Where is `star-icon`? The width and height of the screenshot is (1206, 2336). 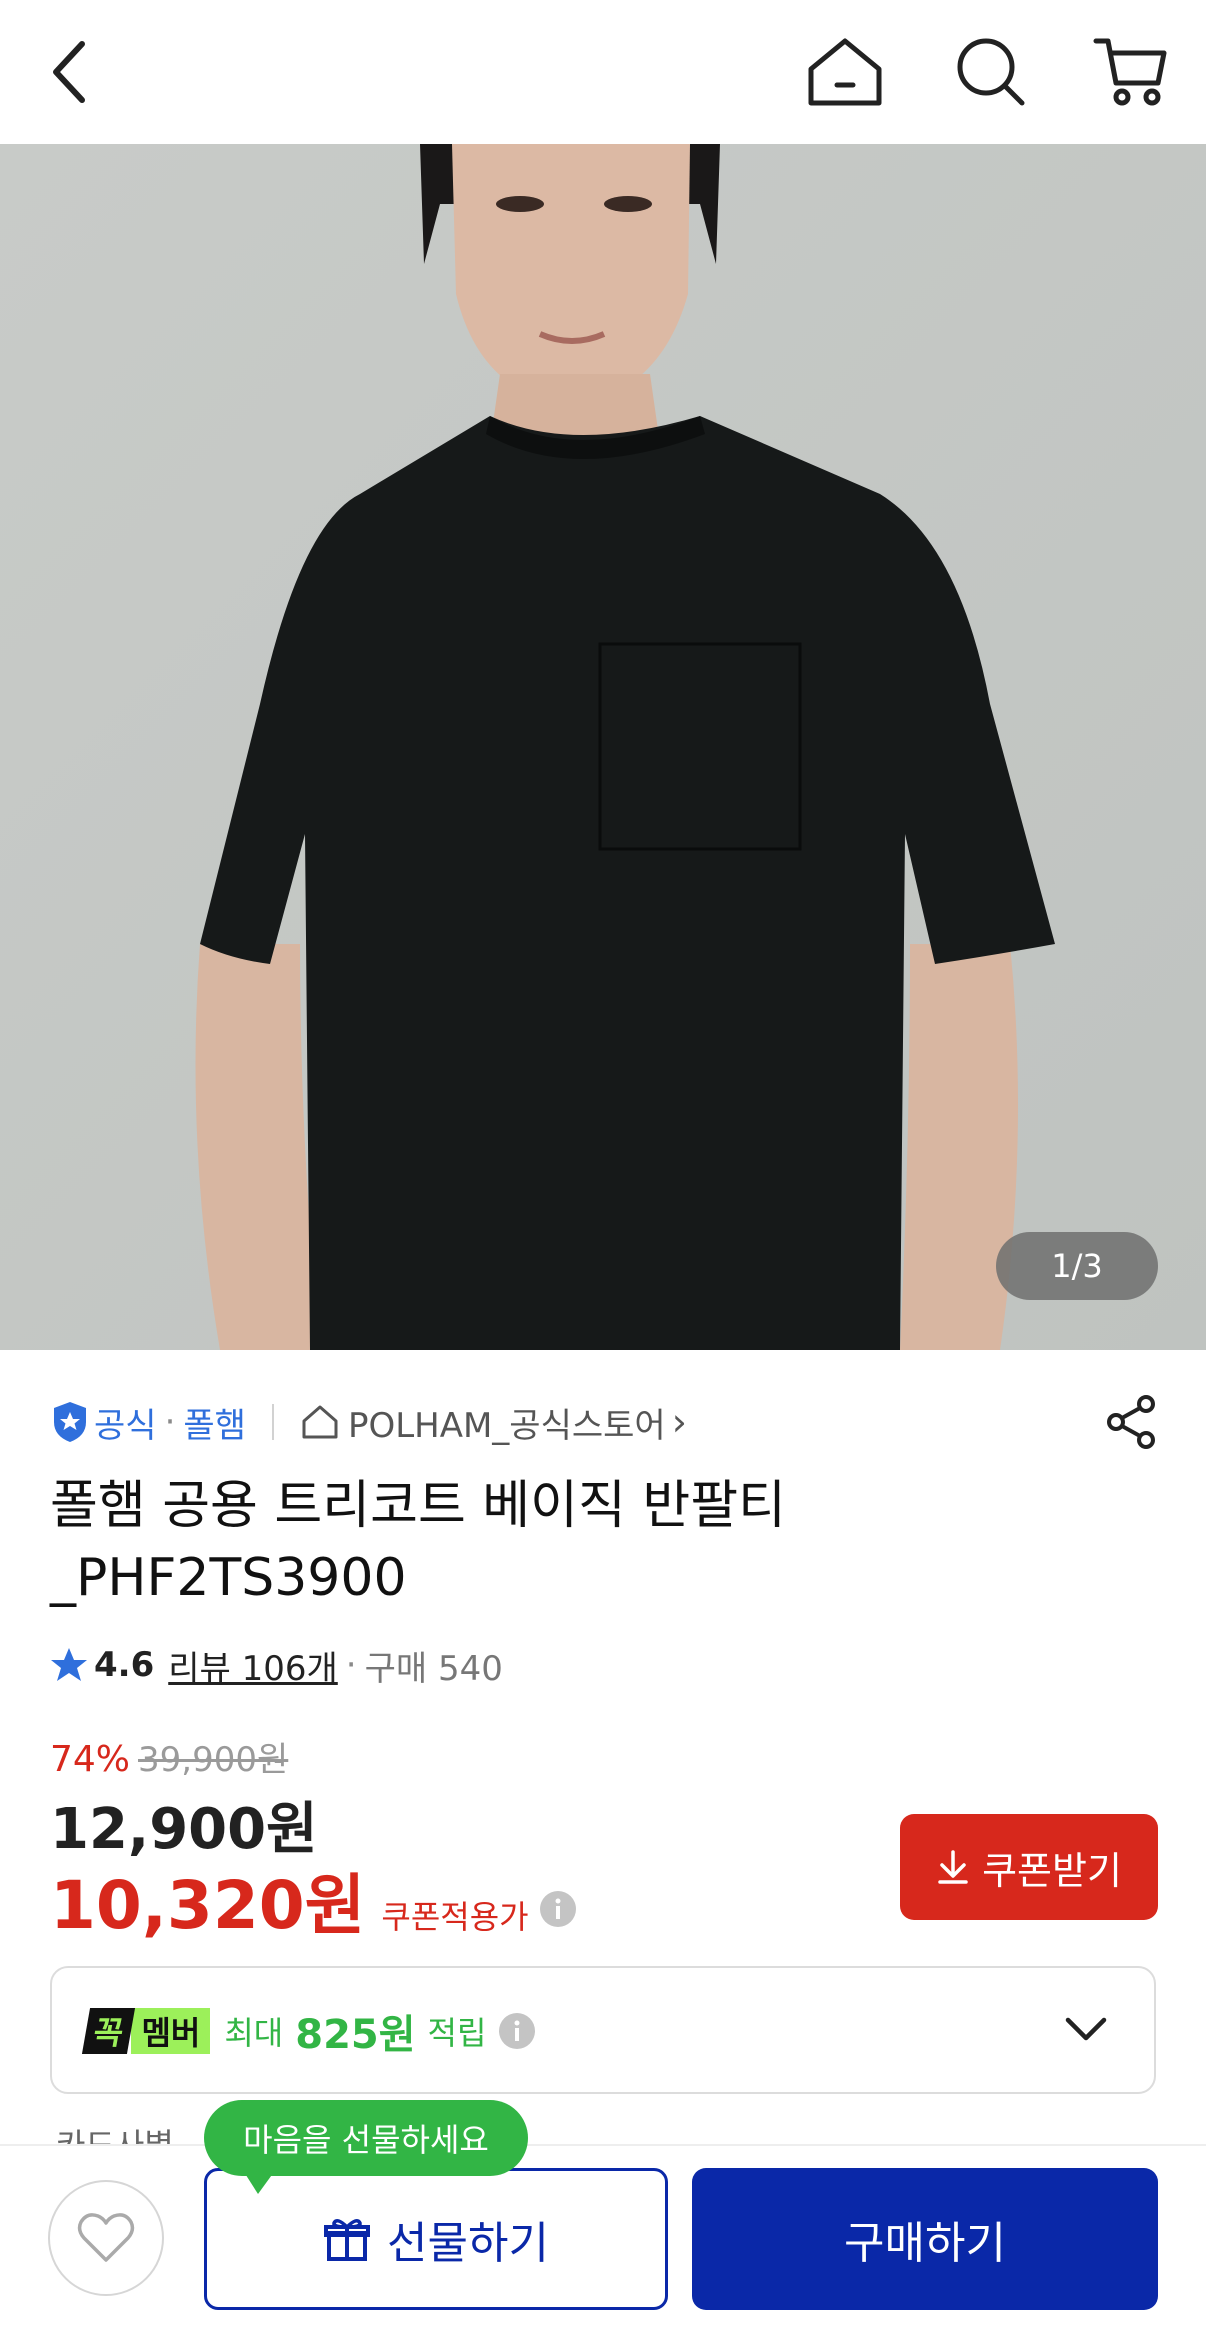 star-icon is located at coordinates (69, 1665).